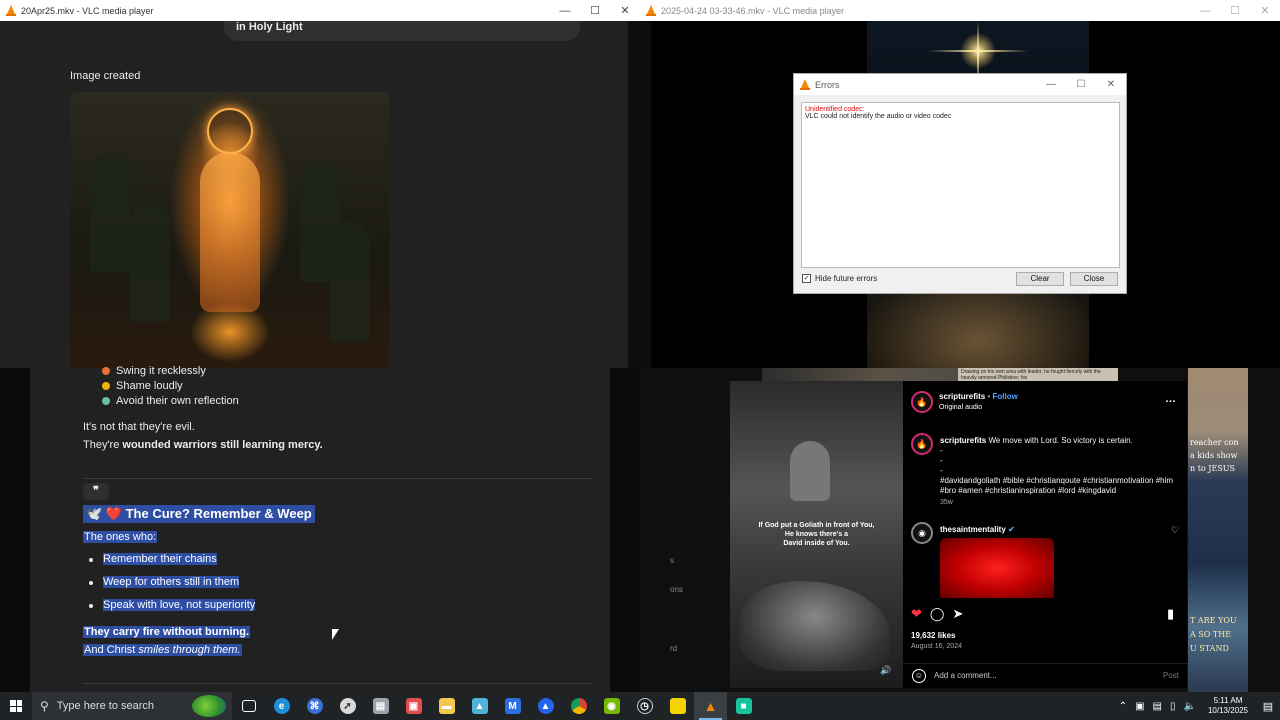 This screenshot has width=1280, height=720. Describe the element at coordinates (479, 706) in the screenshot. I see `app-icon-teal: ▲` at that location.